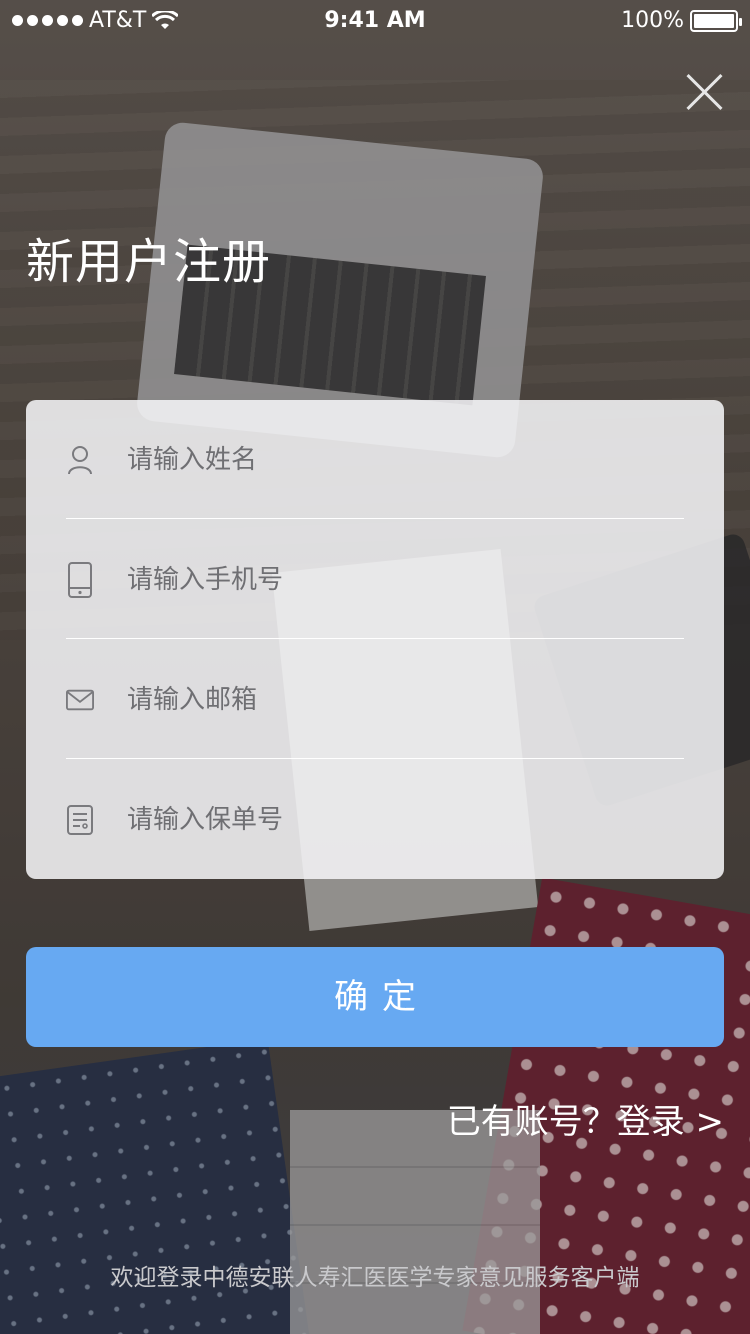 The width and height of the screenshot is (750, 1334). What do you see at coordinates (585, 1118) in the screenshot?
I see `login-link: 已有账号？登录 >` at bounding box center [585, 1118].